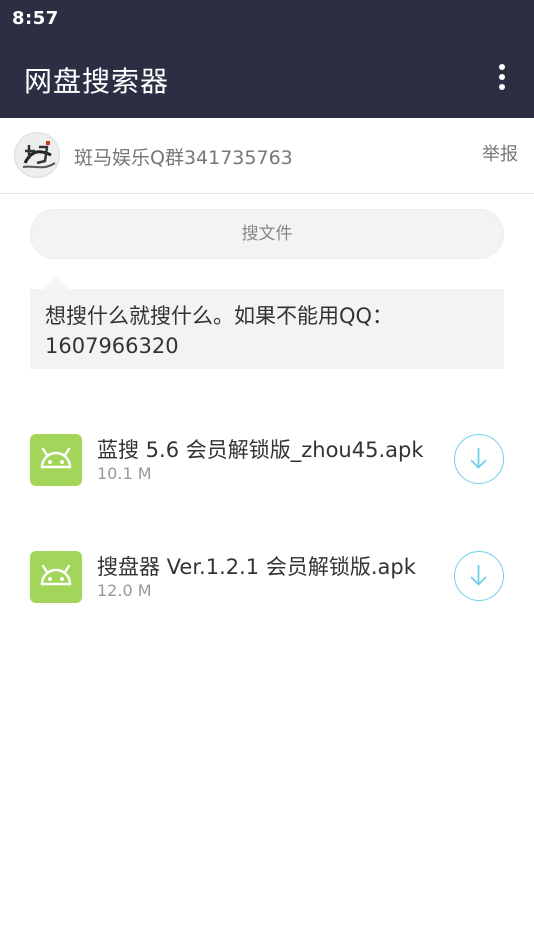 The height and width of the screenshot is (949, 534). I want to click on more-options-icon, so click(502, 78).